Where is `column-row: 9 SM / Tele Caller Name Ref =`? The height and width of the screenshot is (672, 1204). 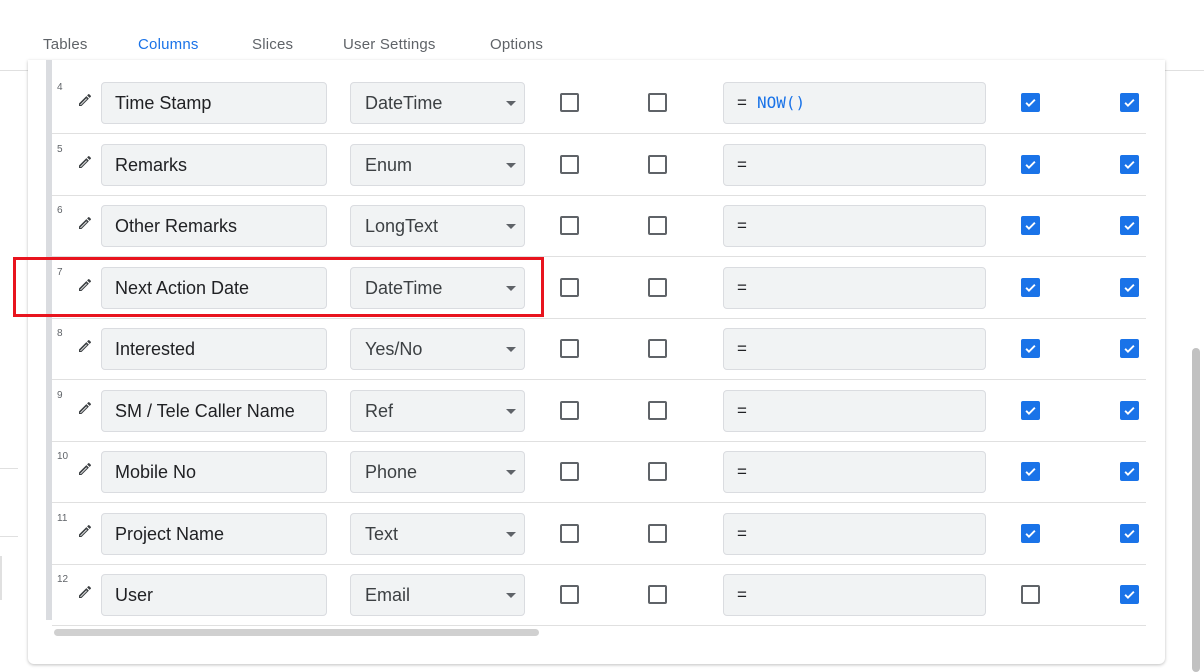
column-row: 9 SM / Tele Caller Name Ref = is located at coordinates (599, 411).